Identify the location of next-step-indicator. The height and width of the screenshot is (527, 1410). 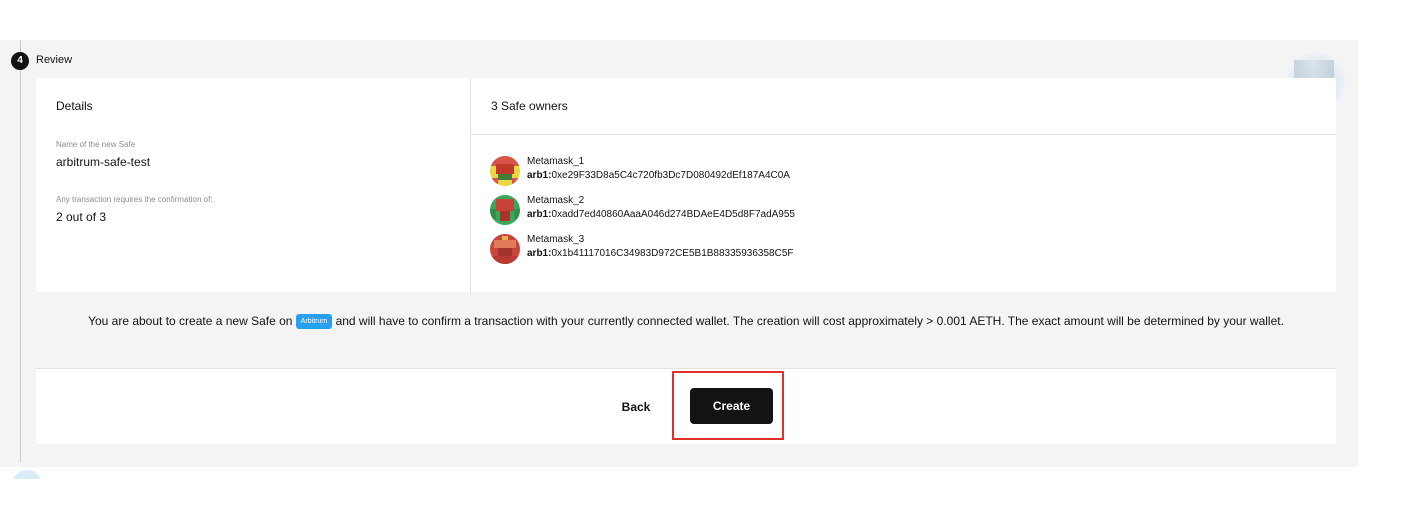
(27, 474).